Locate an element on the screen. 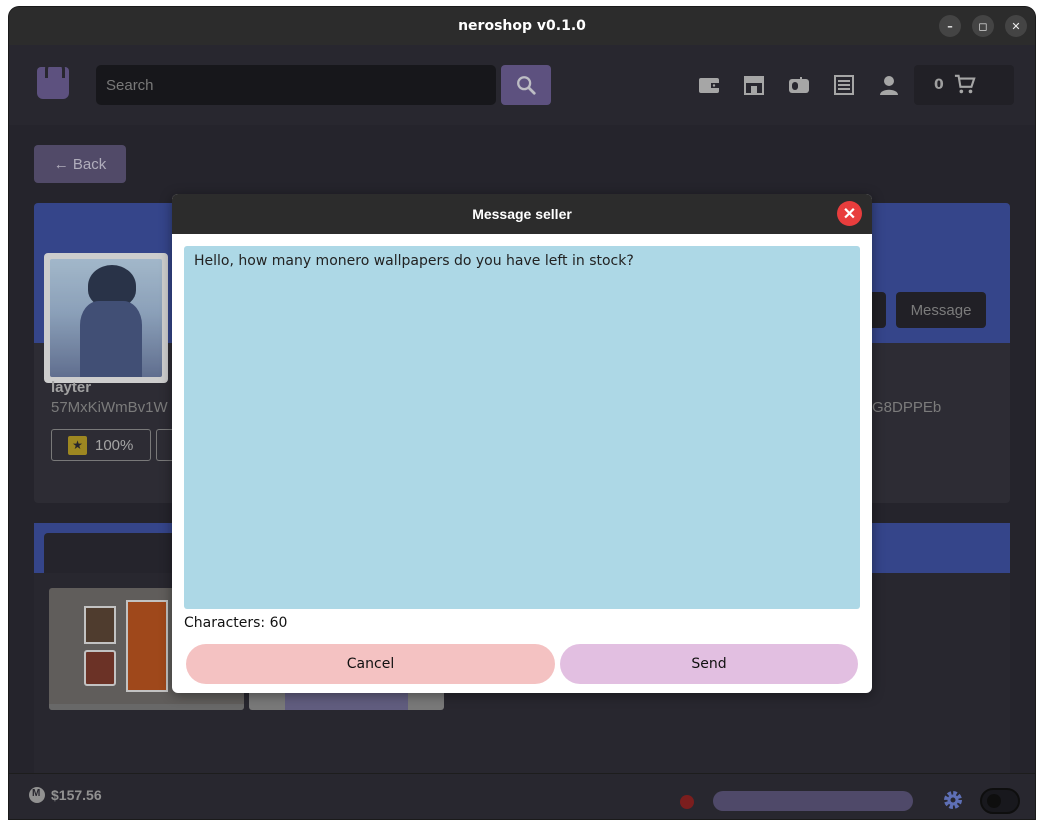 The width and height of the screenshot is (1044, 823). character-count-value: 60 is located at coordinates (278, 623).